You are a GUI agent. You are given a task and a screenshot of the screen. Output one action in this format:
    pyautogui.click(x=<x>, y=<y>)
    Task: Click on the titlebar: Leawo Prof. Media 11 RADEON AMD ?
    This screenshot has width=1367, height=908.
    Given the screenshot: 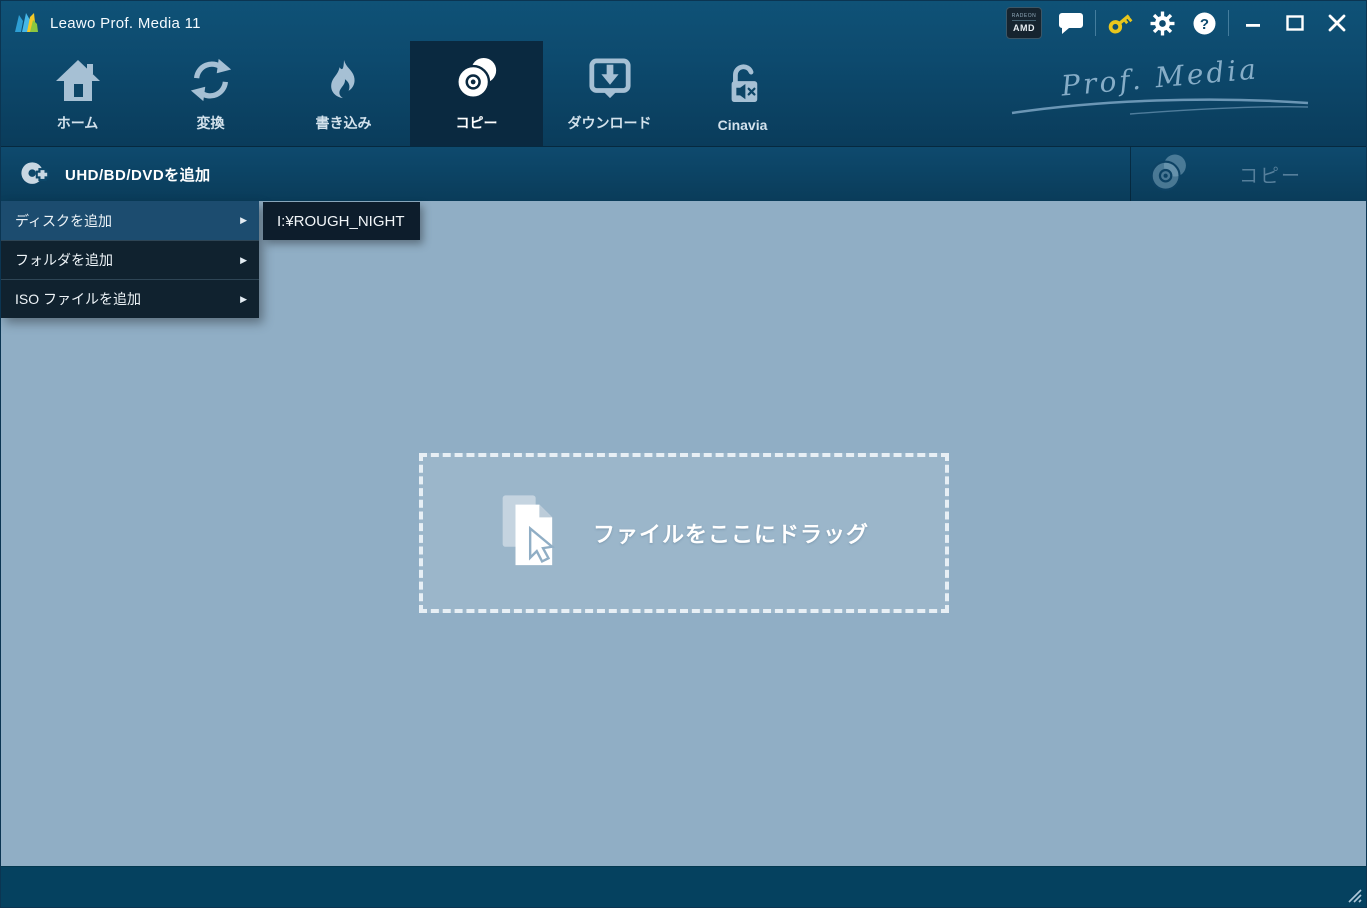 What is the action you would take?
    pyautogui.click(x=683, y=23)
    